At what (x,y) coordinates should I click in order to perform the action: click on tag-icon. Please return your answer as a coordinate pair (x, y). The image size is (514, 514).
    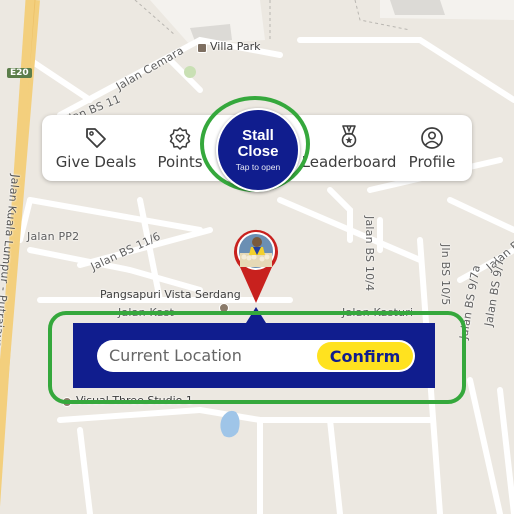
    Looking at the image, I should click on (96, 138).